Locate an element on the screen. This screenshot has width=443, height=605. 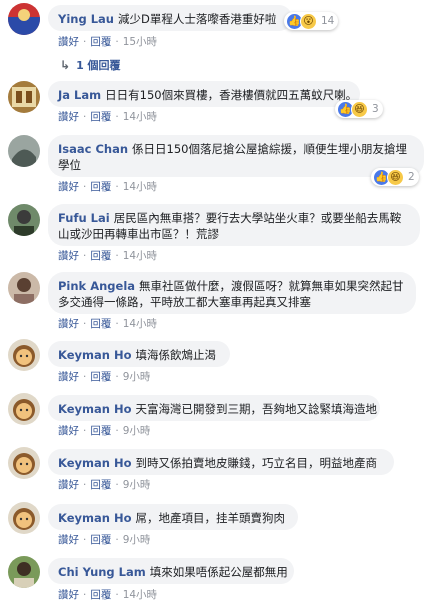
comment-bubble: Isaac Chan 係日日150個落尼搶公屋搶綜援，順便生埋小朋友搶埋學位 is located at coordinates (236, 156).